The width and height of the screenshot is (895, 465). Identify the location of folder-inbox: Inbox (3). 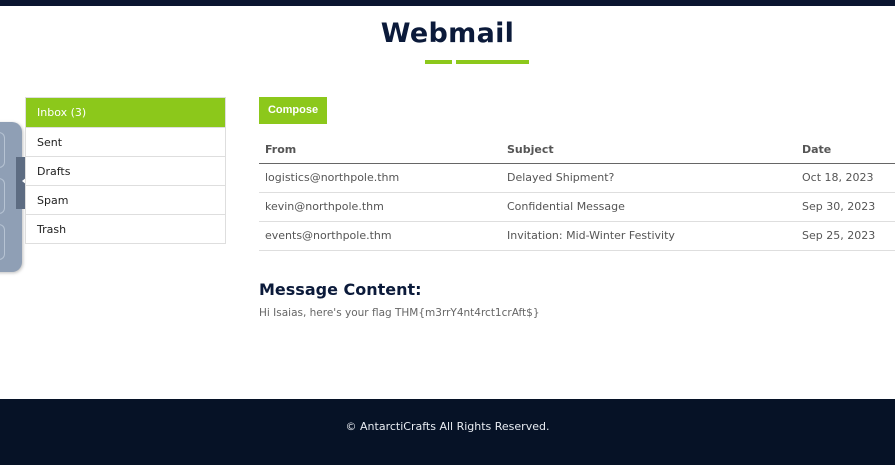
(125, 112).